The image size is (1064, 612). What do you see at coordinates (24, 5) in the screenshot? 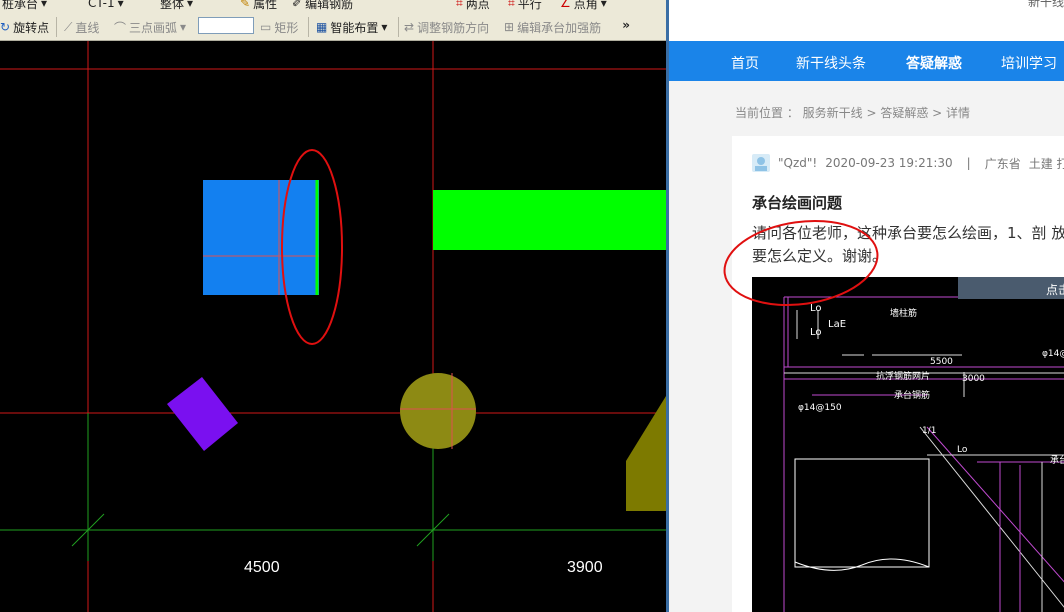
I see `element-type-dropdown: 桩承台 ▾` at bounding box center [24, 5].